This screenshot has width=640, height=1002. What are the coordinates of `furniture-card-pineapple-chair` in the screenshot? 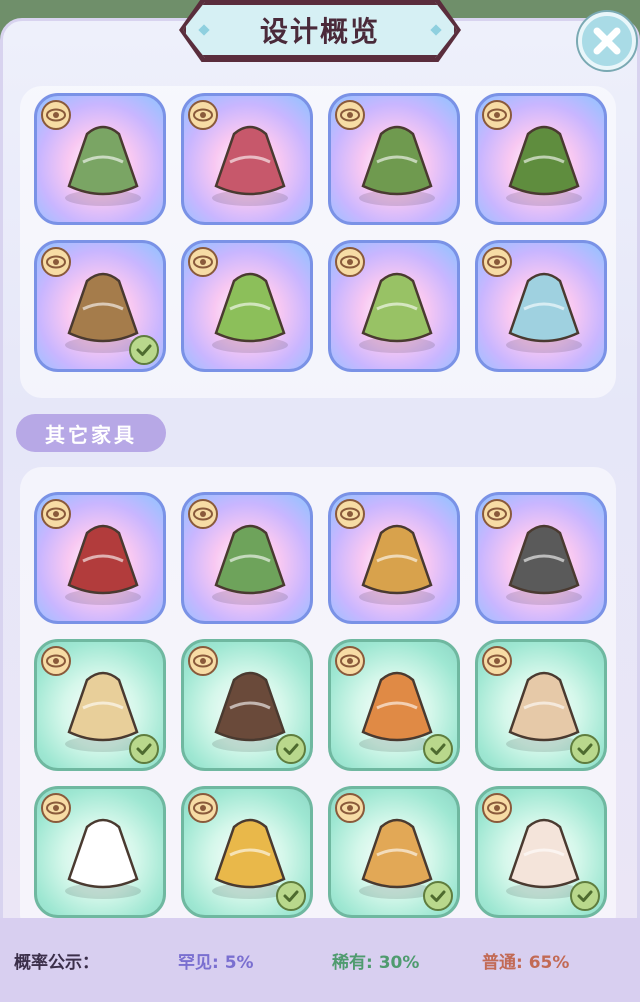 It's located at (247, 852).